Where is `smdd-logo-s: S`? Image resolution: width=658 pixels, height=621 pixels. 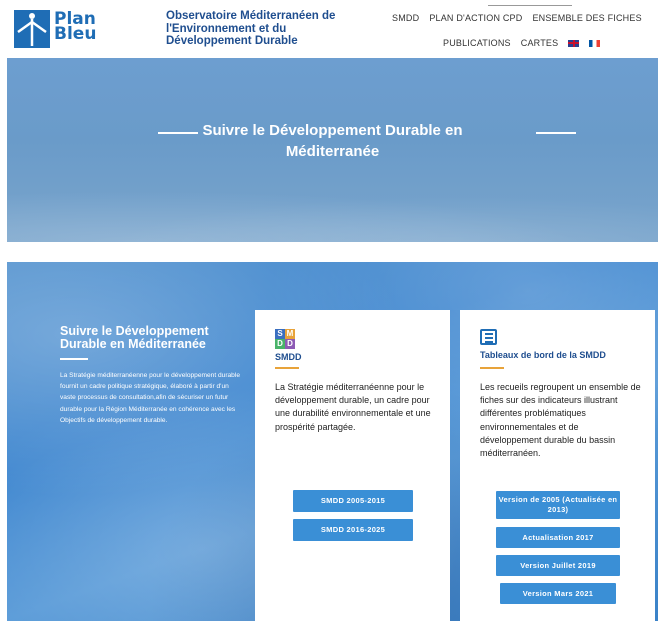
smdd-logo-s: S is located at coordinates (280, 334).